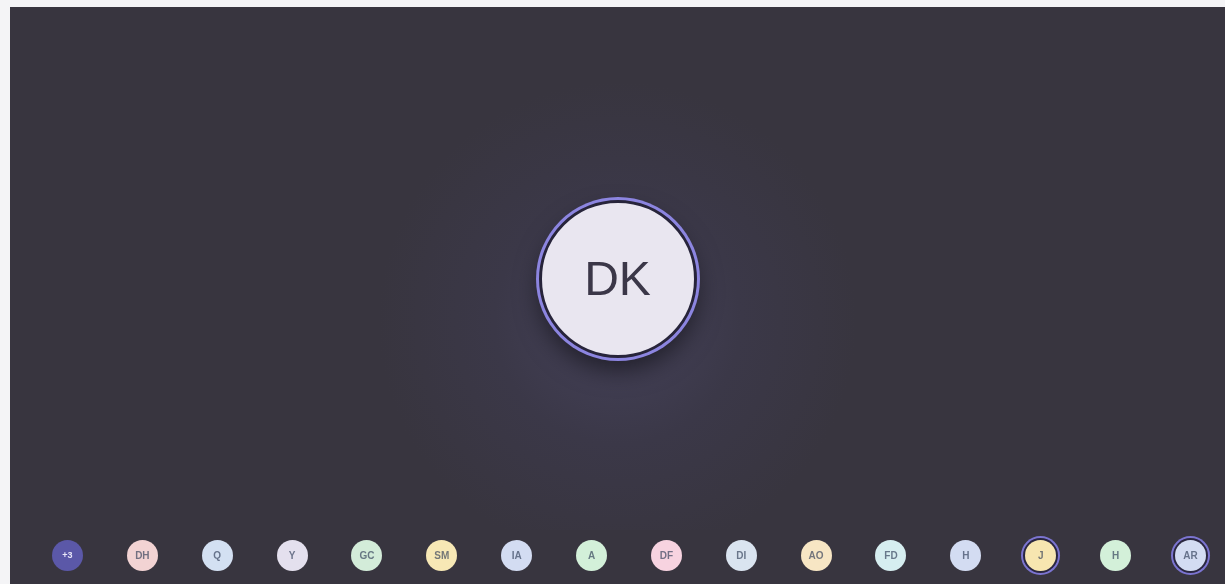  Describe the element at coordinates (442, 555) in the screenshot. I see `avatar: SM` at that location.